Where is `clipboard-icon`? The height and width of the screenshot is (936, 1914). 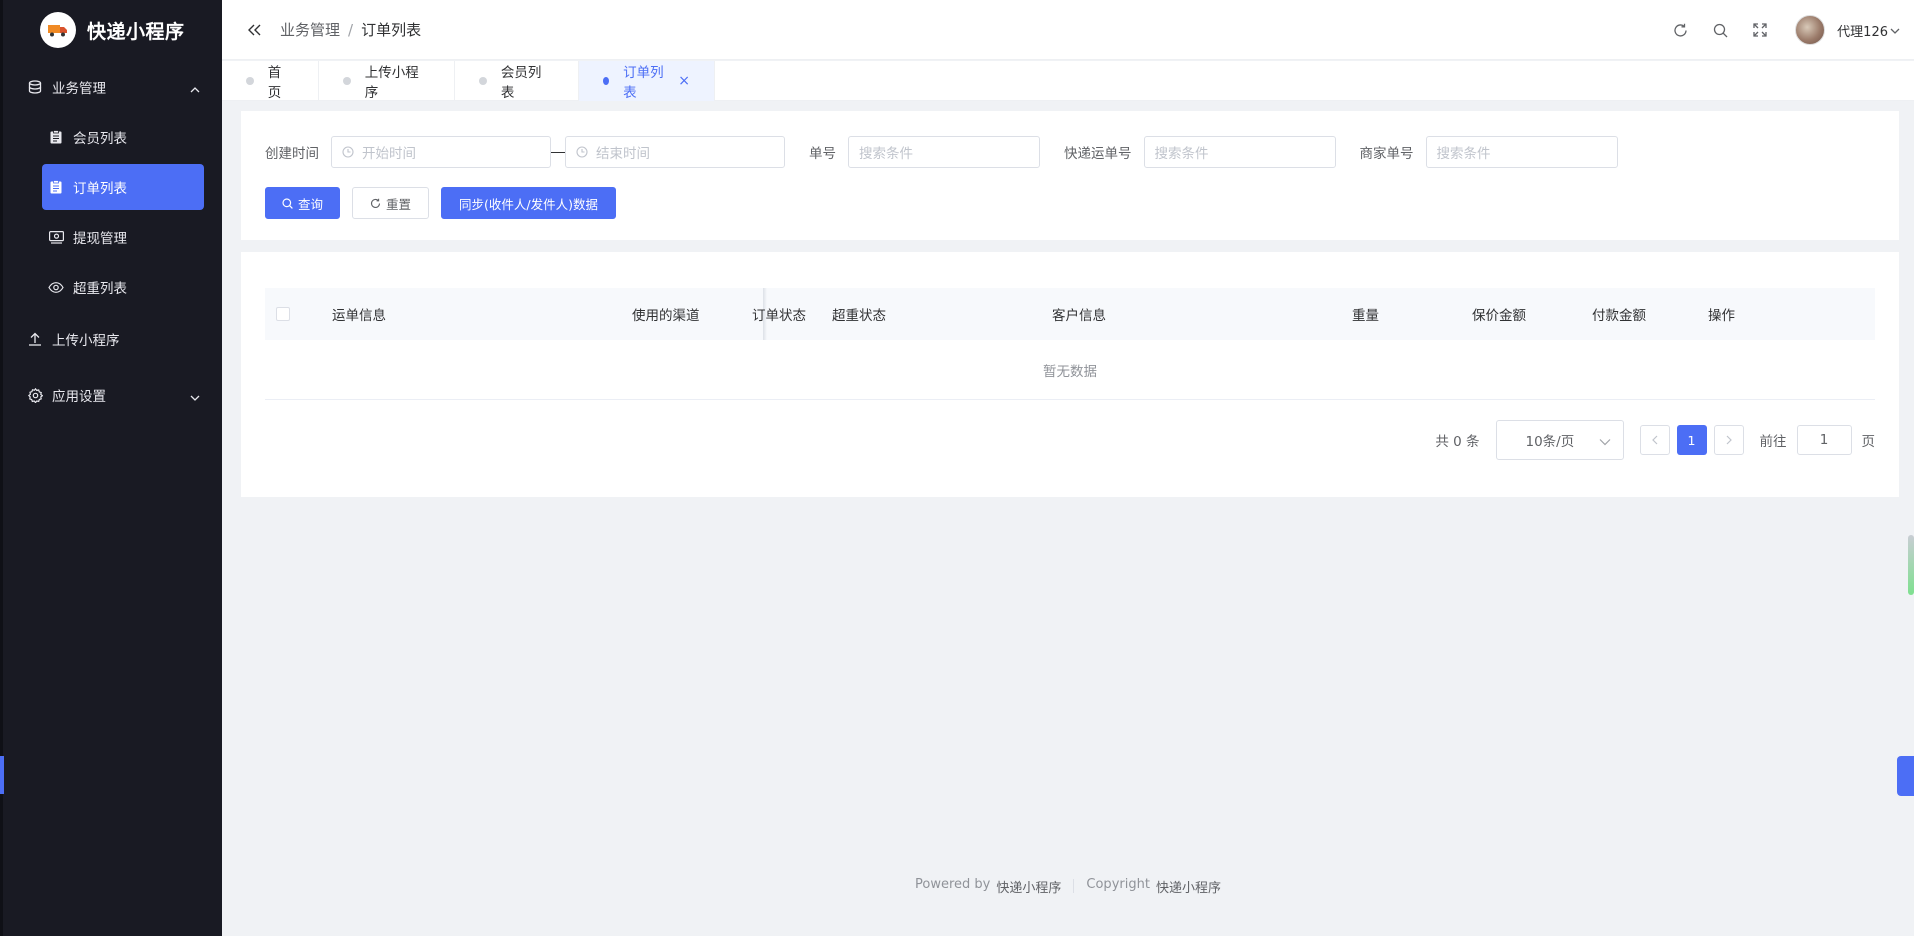 clipboard-icon is located at coordinates (56, 137).